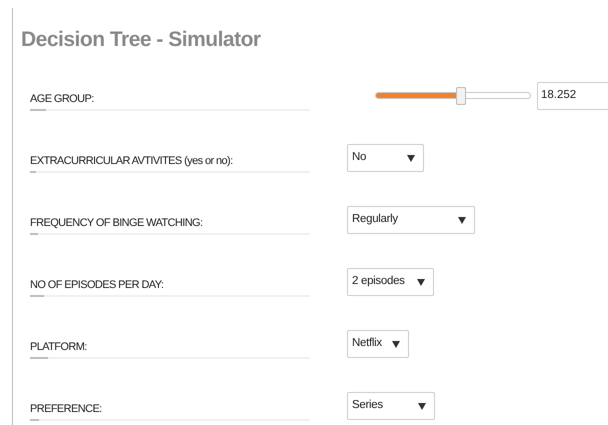 This screenshot has height=425, width=608. Describe the element at coordinates (66, 409) in the screenshot. I see `field-label: PREFERENCE:` at that location.